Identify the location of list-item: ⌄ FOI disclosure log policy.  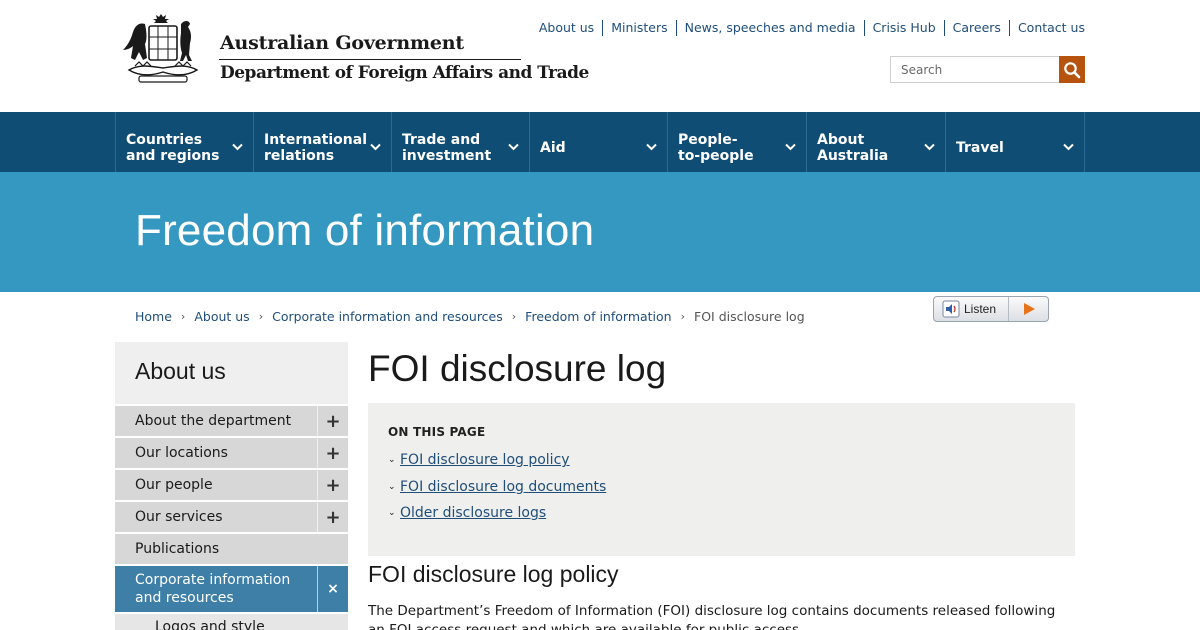
(721, 460).